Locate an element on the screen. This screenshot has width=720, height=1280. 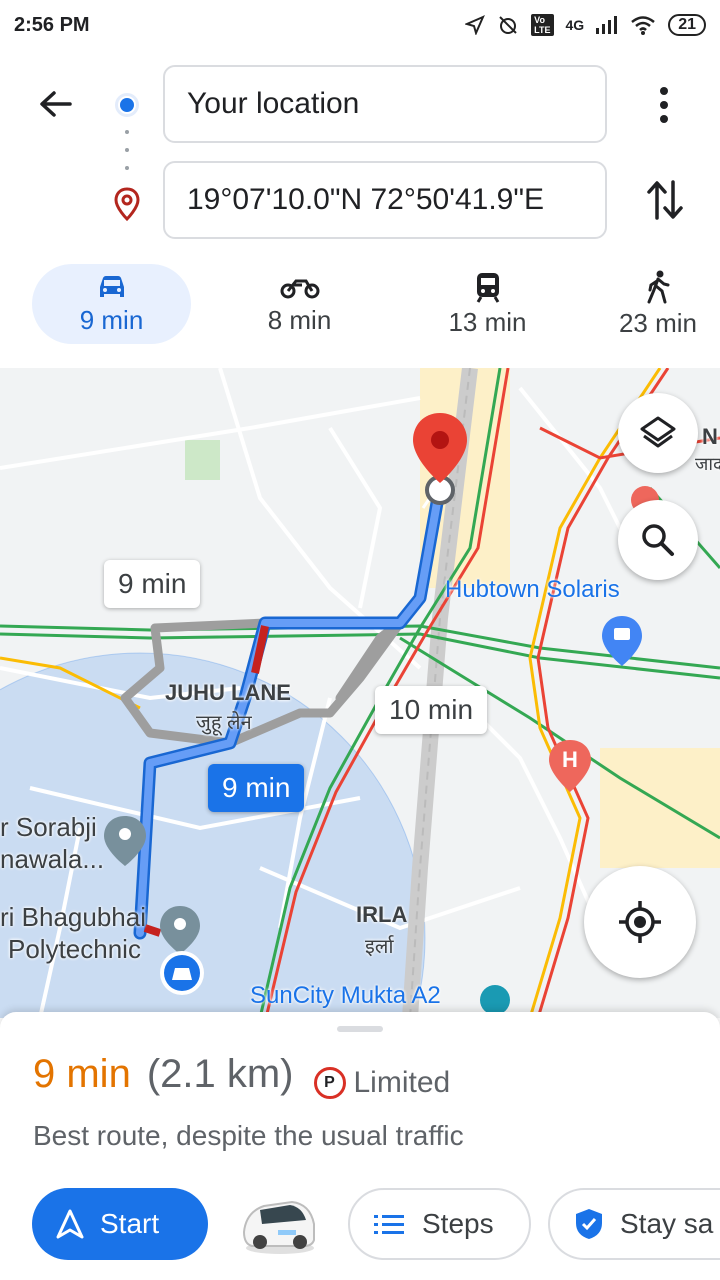
tab-transit-label: 13 min is located at coordinates (487, 321).